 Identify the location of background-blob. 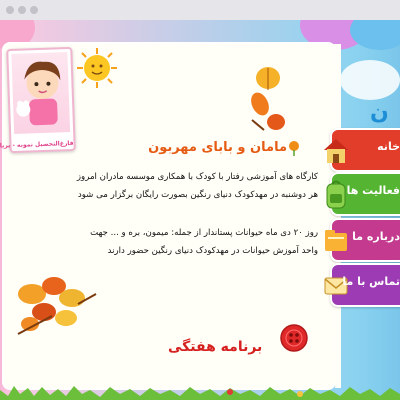
(375, 35).